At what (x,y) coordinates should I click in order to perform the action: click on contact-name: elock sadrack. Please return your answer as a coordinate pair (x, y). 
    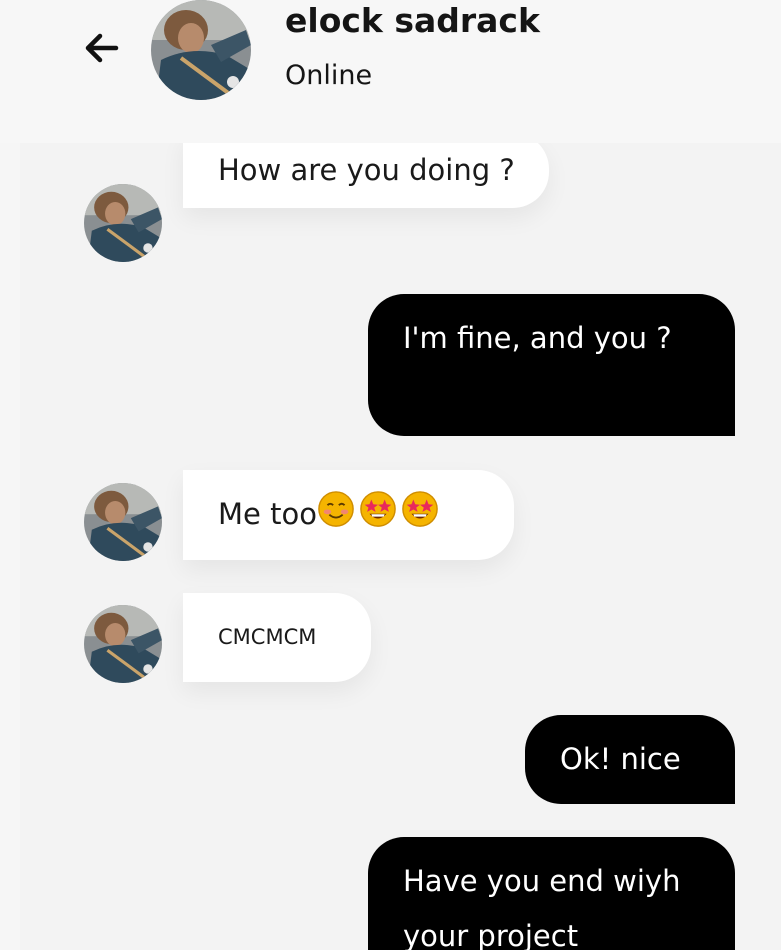
    Looking at the image, I should click on (412, 20).